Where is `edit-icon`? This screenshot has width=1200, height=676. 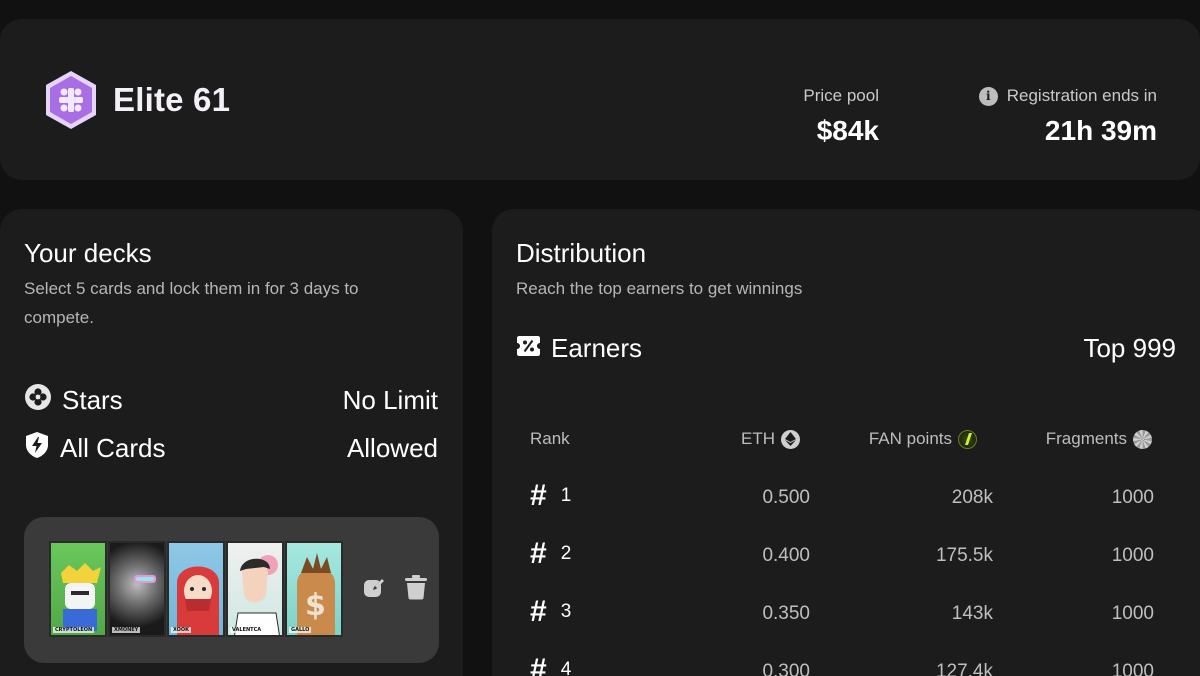
edit-icon is located at coordinates (374, 589).